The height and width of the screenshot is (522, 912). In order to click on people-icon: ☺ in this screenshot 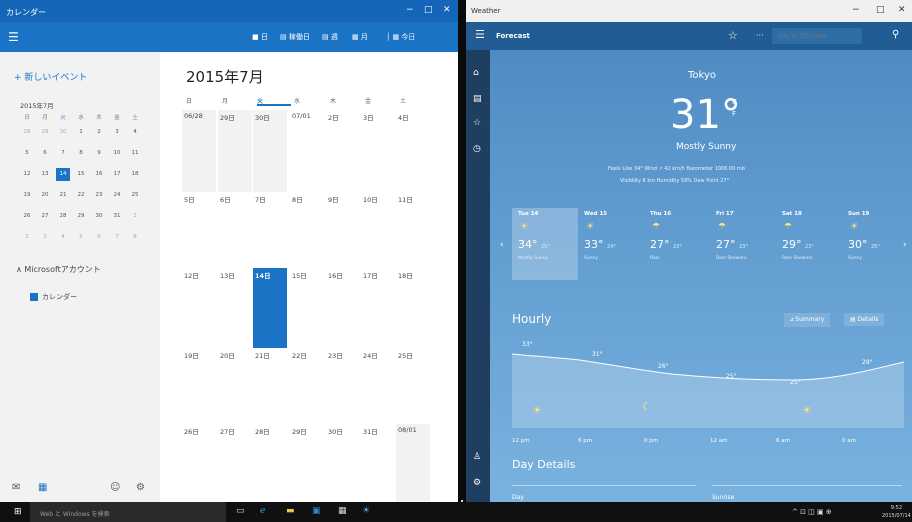, I will do `click(115, 487)`.